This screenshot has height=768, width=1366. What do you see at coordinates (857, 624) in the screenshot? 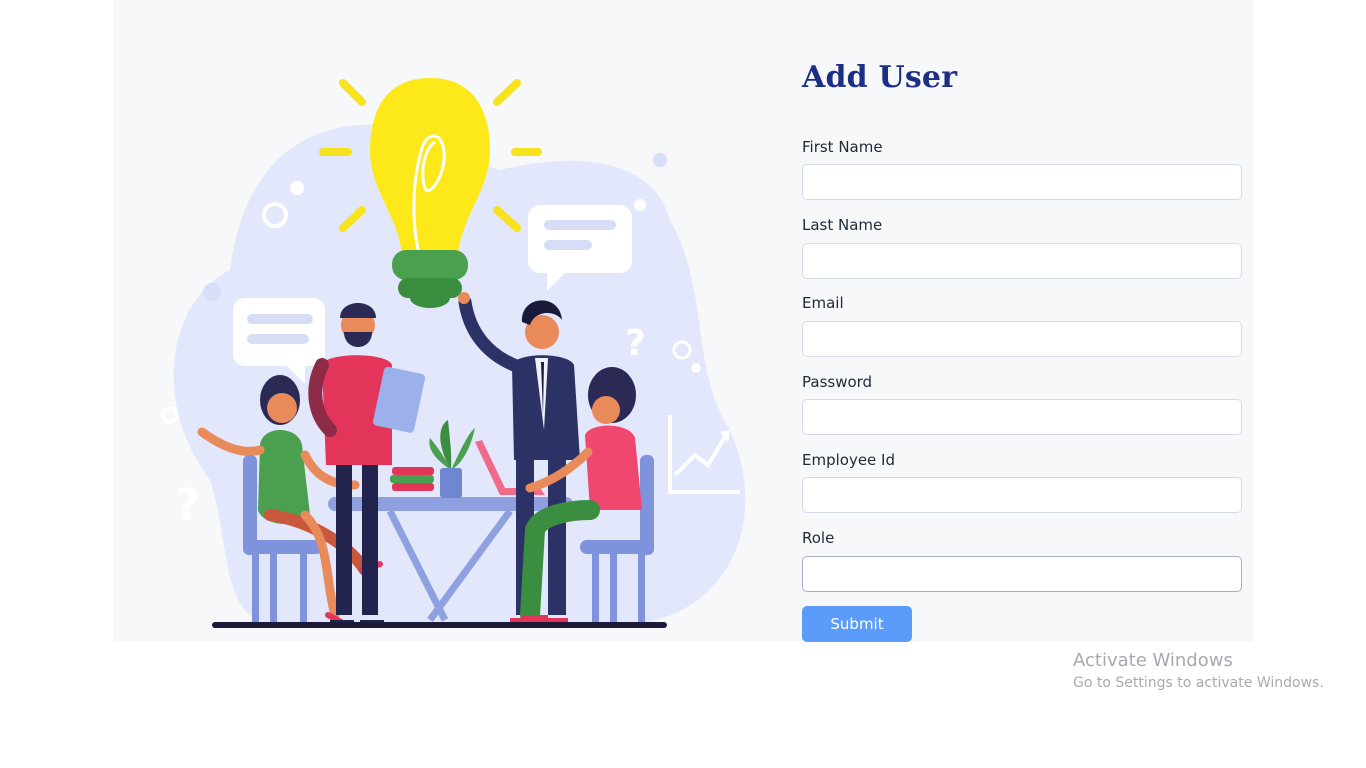
I see `submit-button: Submit` at bounding box center [857, 624].